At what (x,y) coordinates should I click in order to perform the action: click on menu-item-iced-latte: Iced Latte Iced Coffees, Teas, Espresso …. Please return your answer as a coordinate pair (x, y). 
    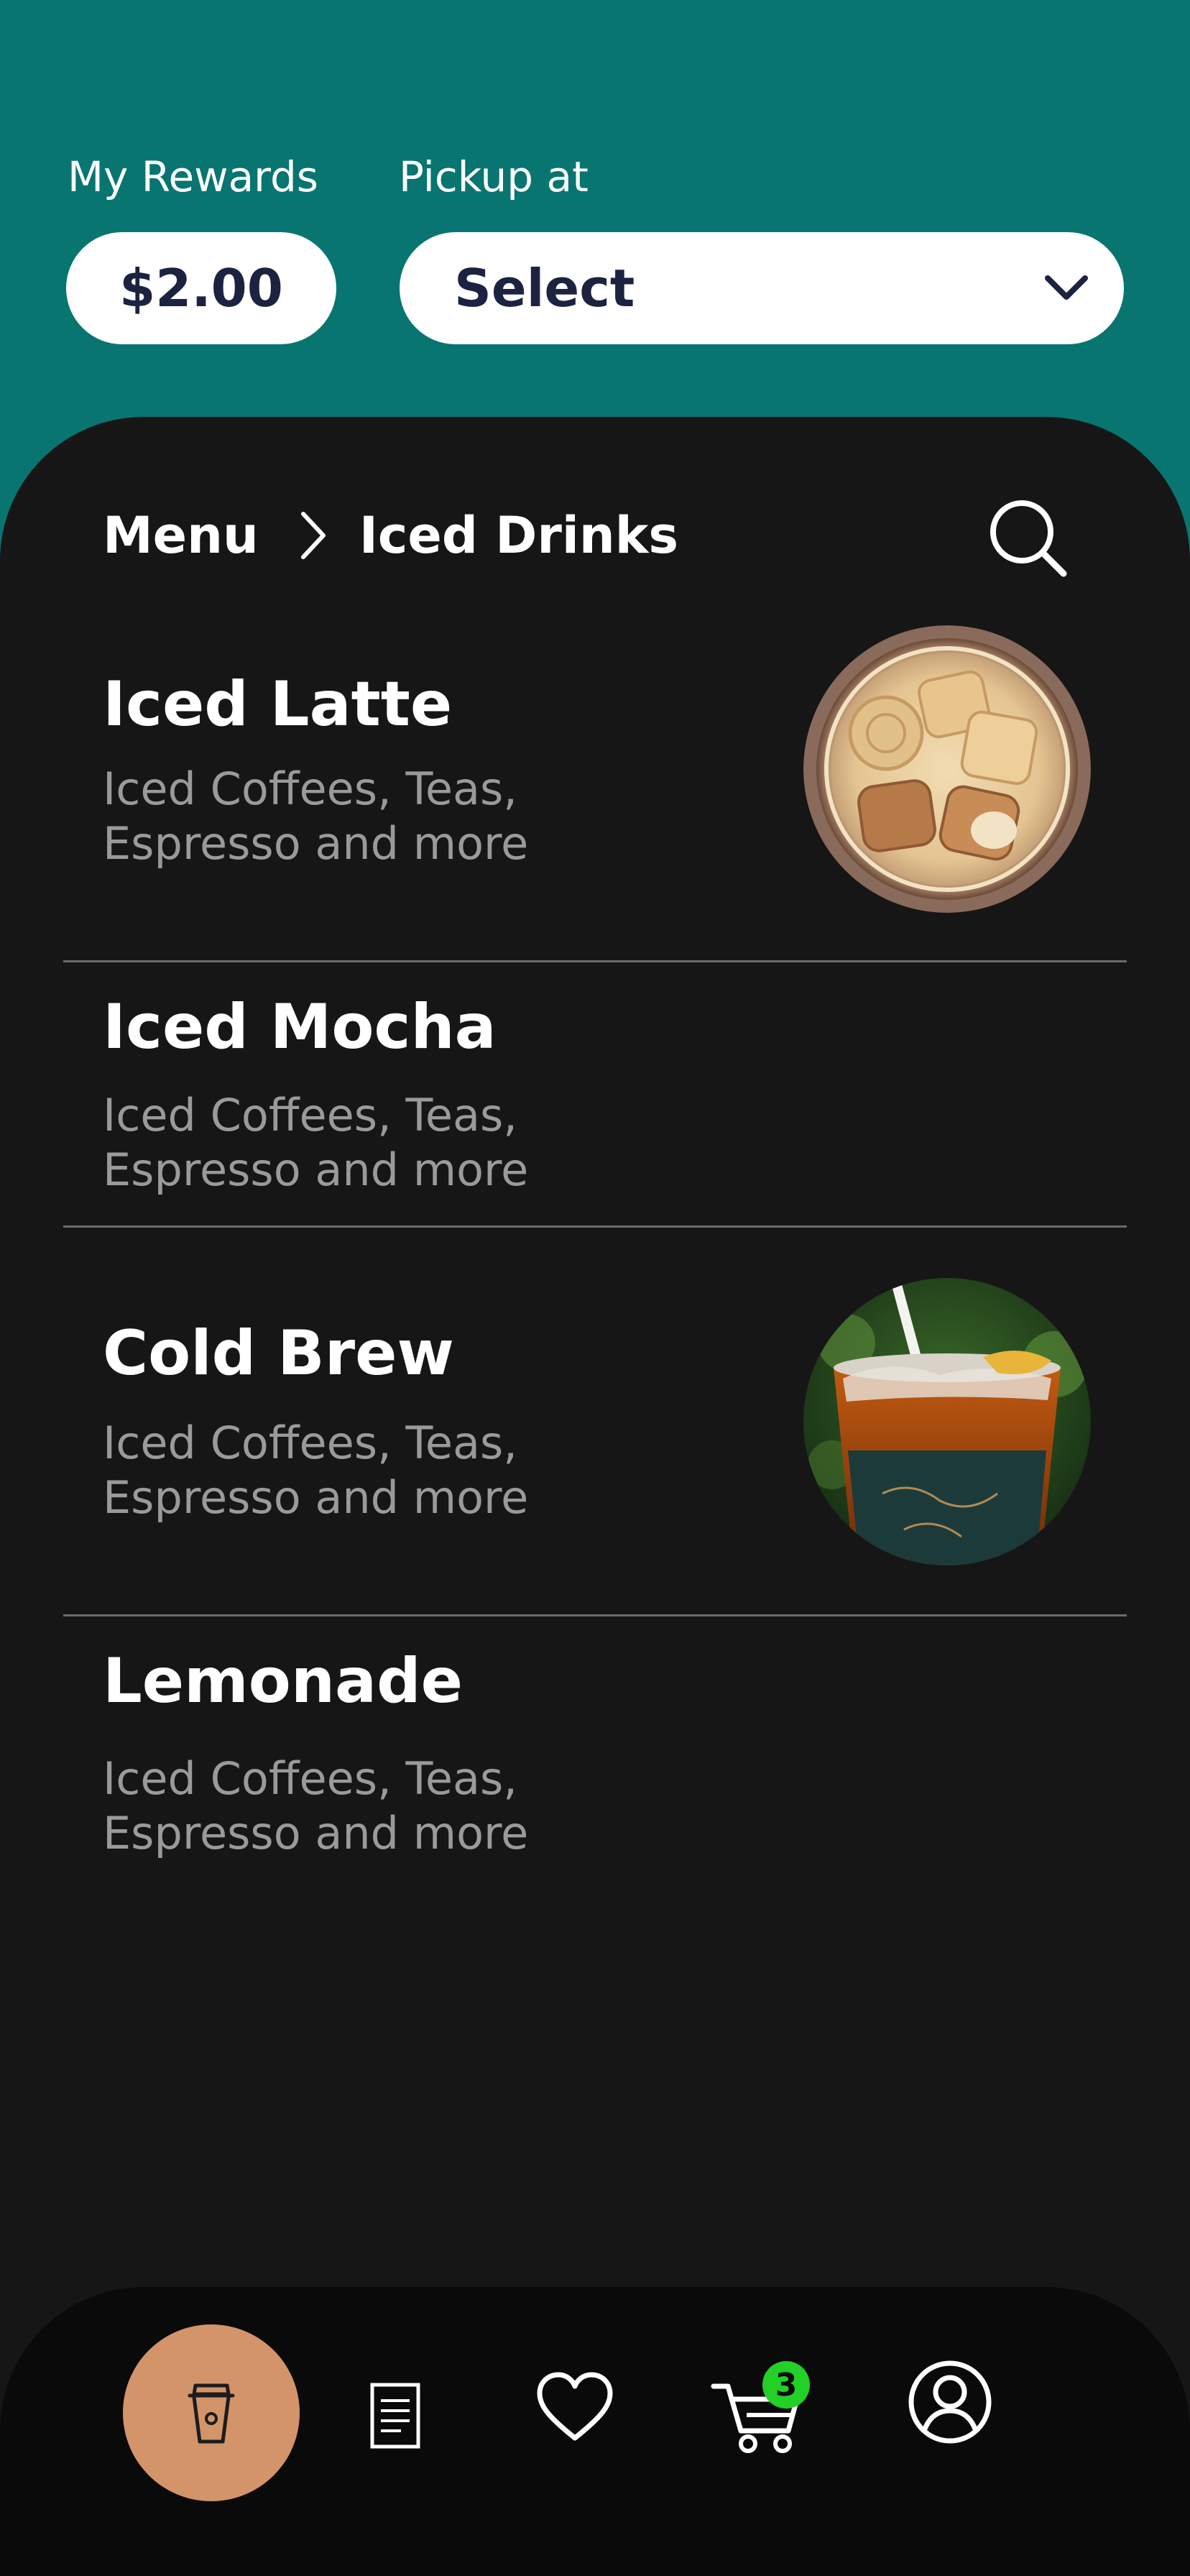
    Looking at the image, I should click on (595, 793).